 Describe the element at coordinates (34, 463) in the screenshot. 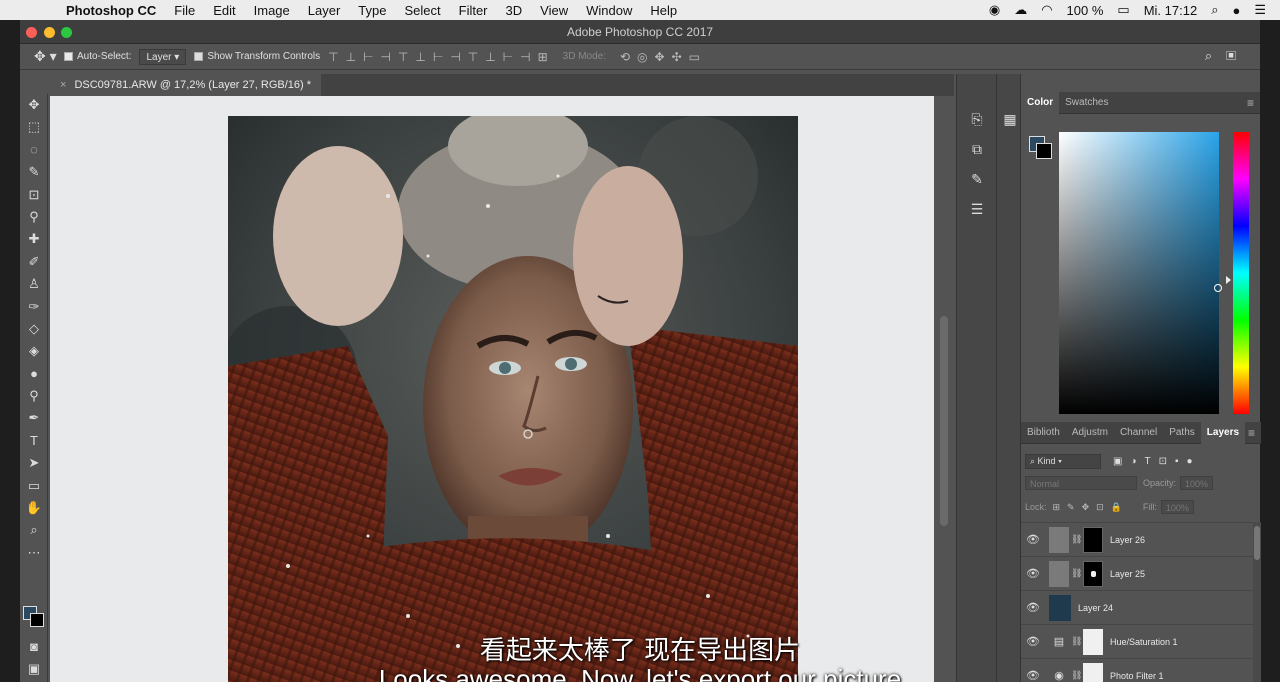

I see `path-selection-tool-icon: ➤` at that location.